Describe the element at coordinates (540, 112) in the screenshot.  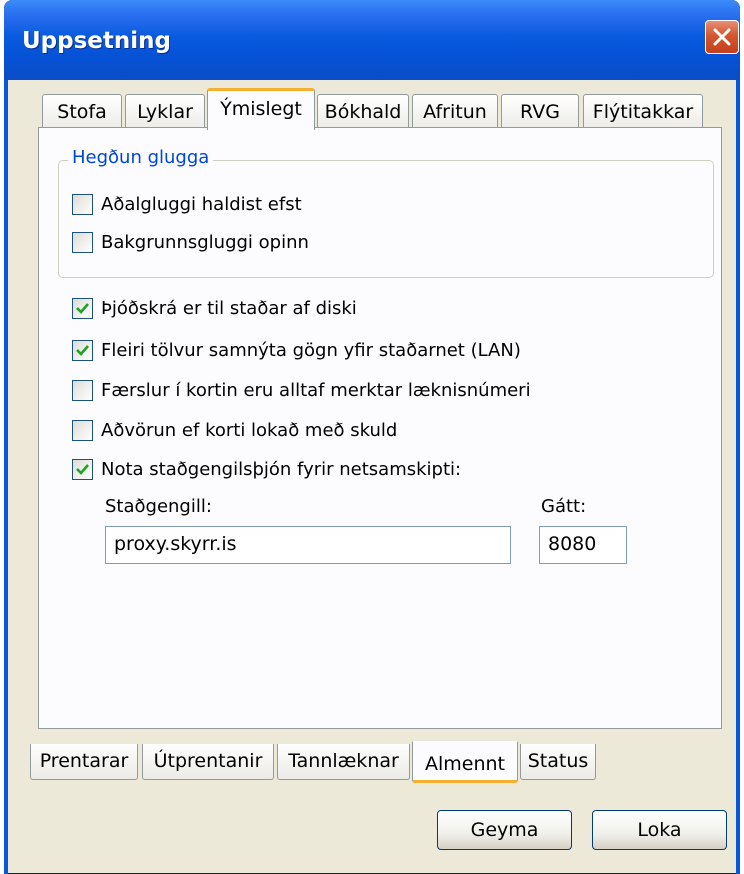
I see `tab-rvg: RVG` at that location.